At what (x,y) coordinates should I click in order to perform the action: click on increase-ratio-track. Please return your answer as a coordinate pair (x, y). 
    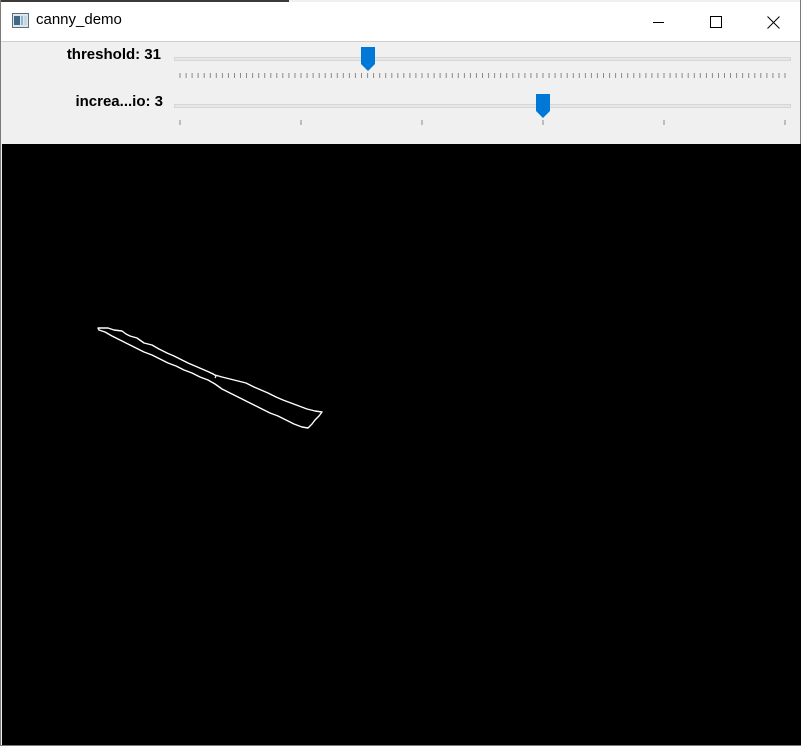
    Looking at the image, I should click on (482, 106).